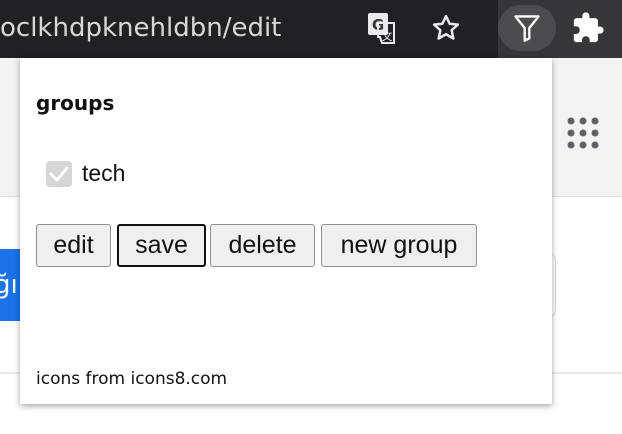 This screenshot has height=434, width=622. Describe the element at coordinates (446, 28) in the screenshot. I see `star-icon` at that location.